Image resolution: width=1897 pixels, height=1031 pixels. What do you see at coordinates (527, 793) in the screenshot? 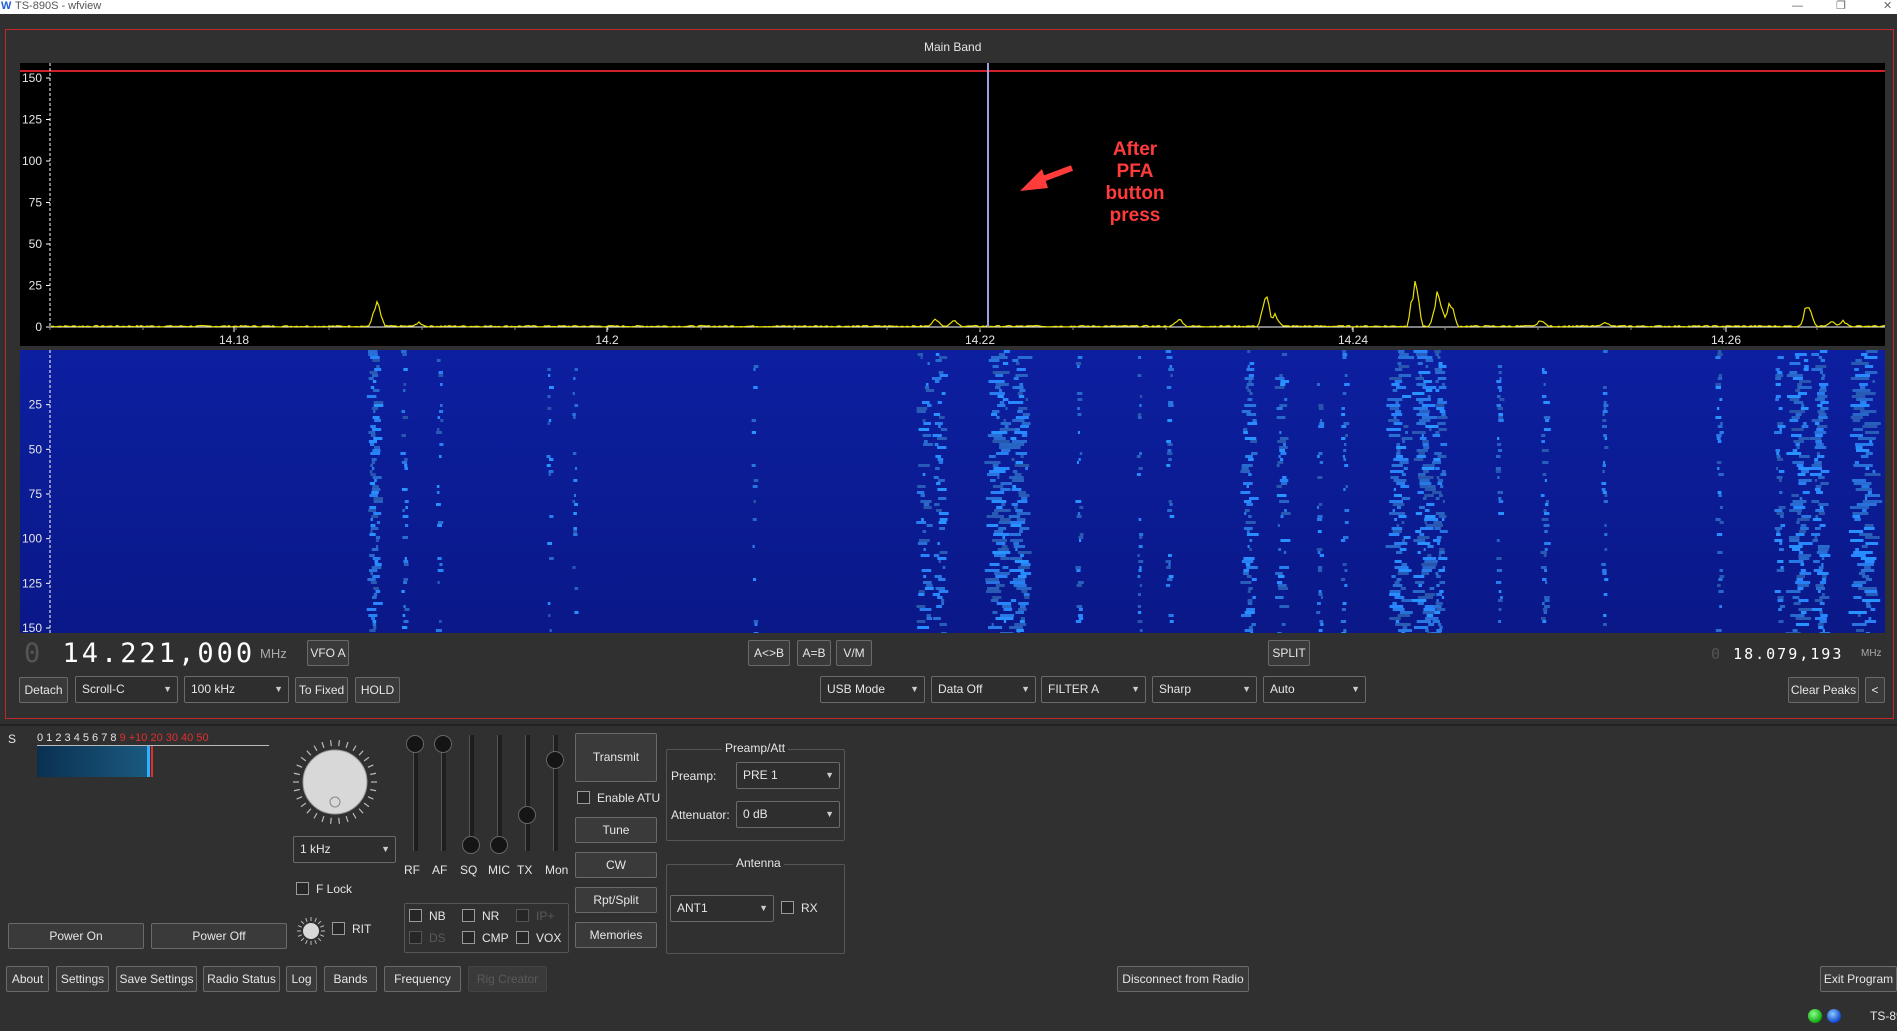
I see `tx-slider-track` at bounding box center [527, 793].